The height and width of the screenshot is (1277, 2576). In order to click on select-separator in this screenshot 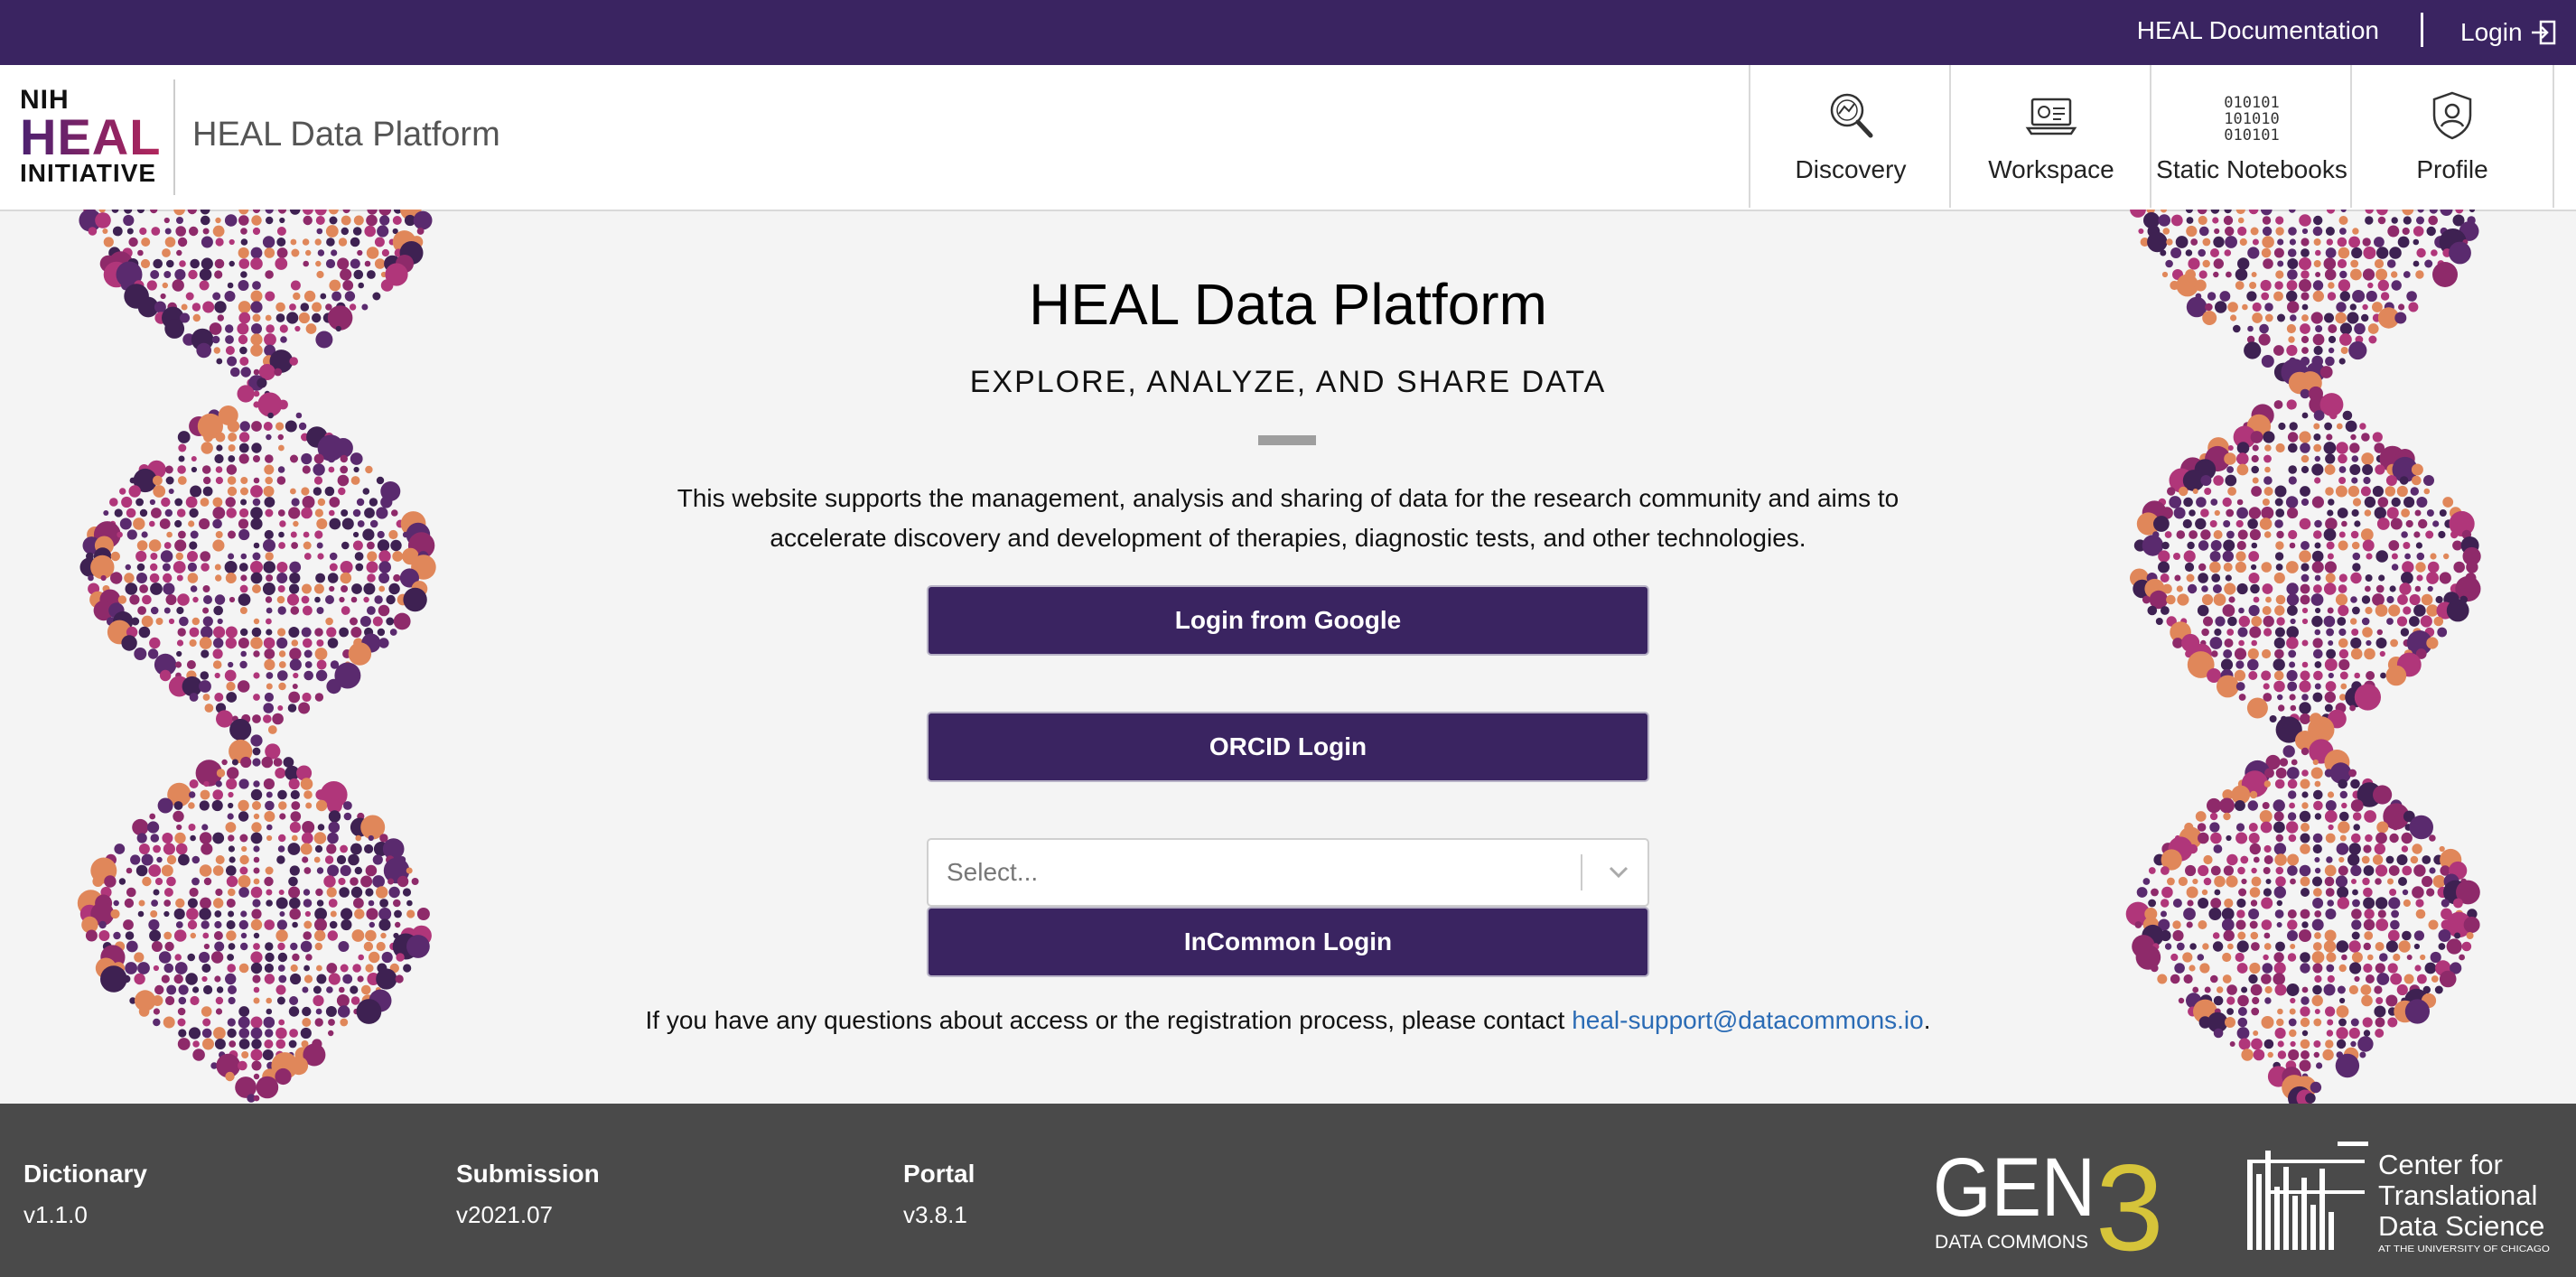, I will do `click(1581, 872)`.